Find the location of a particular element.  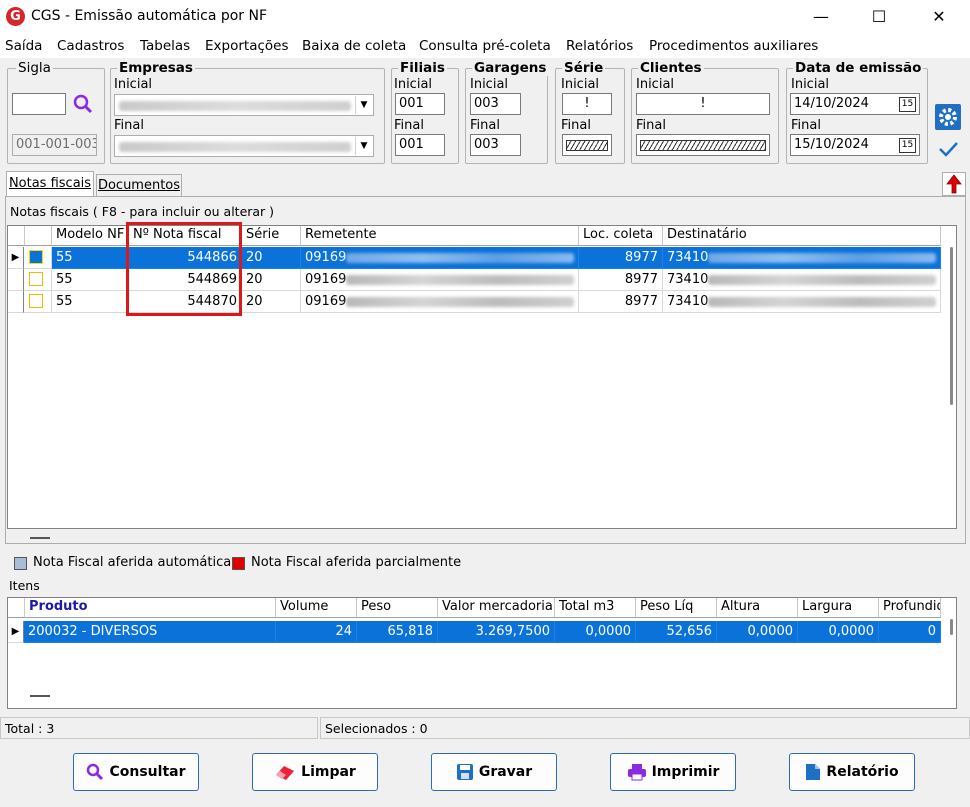

cell-destinatario-text: 73410 is located at coordinates (688, 279).